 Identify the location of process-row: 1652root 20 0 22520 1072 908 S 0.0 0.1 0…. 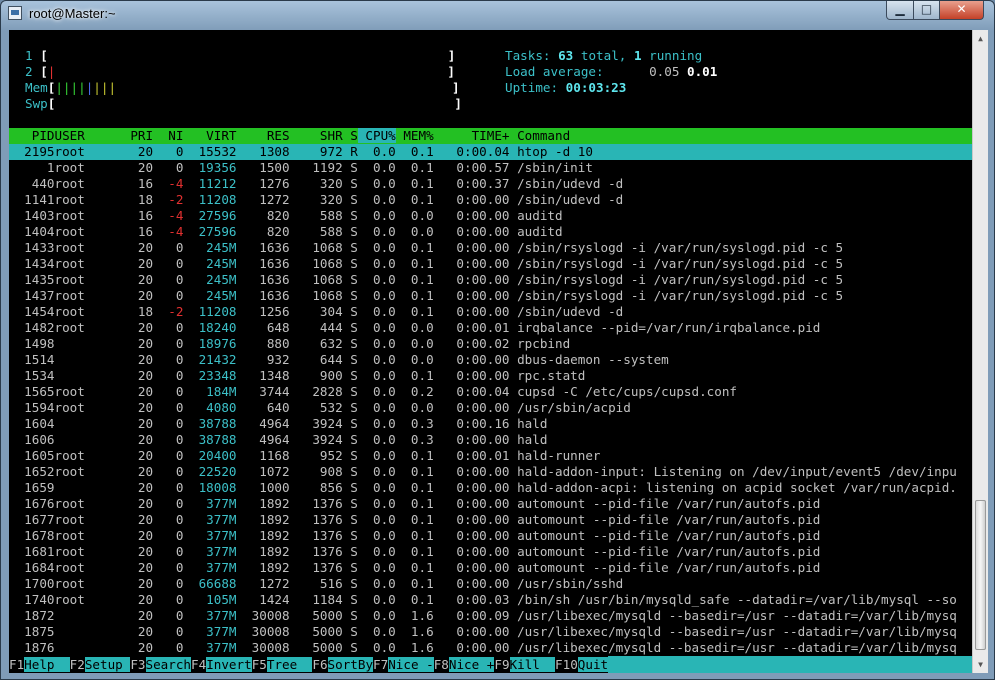
(490, 472).